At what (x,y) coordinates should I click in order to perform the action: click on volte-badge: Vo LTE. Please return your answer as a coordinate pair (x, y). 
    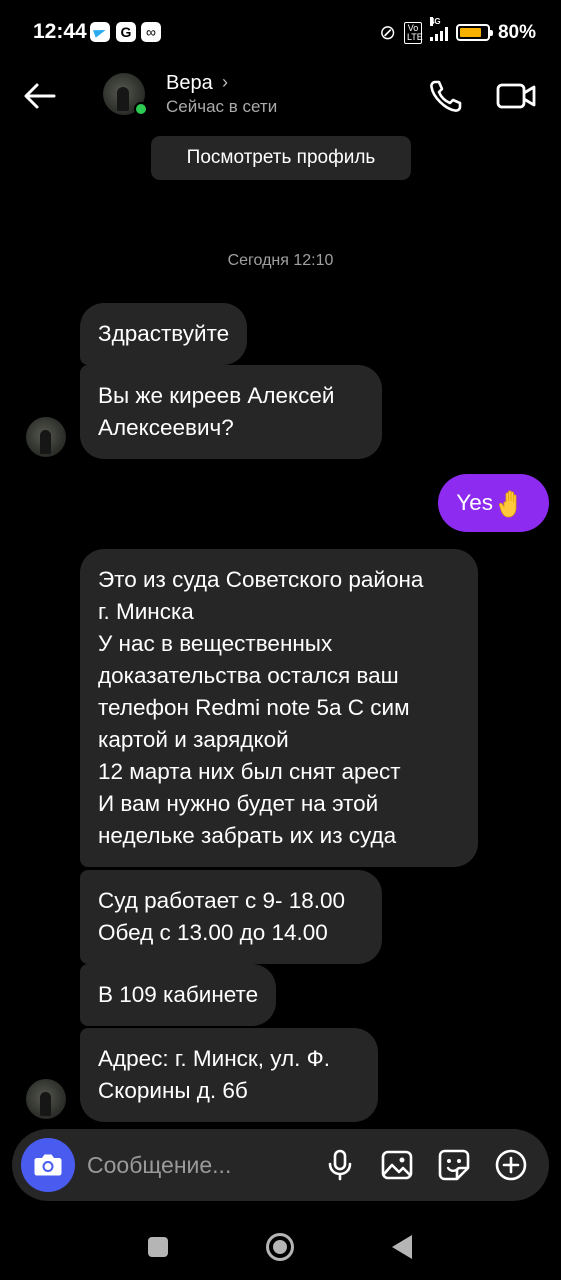
    Looking at the image, I should click on (413, 32).